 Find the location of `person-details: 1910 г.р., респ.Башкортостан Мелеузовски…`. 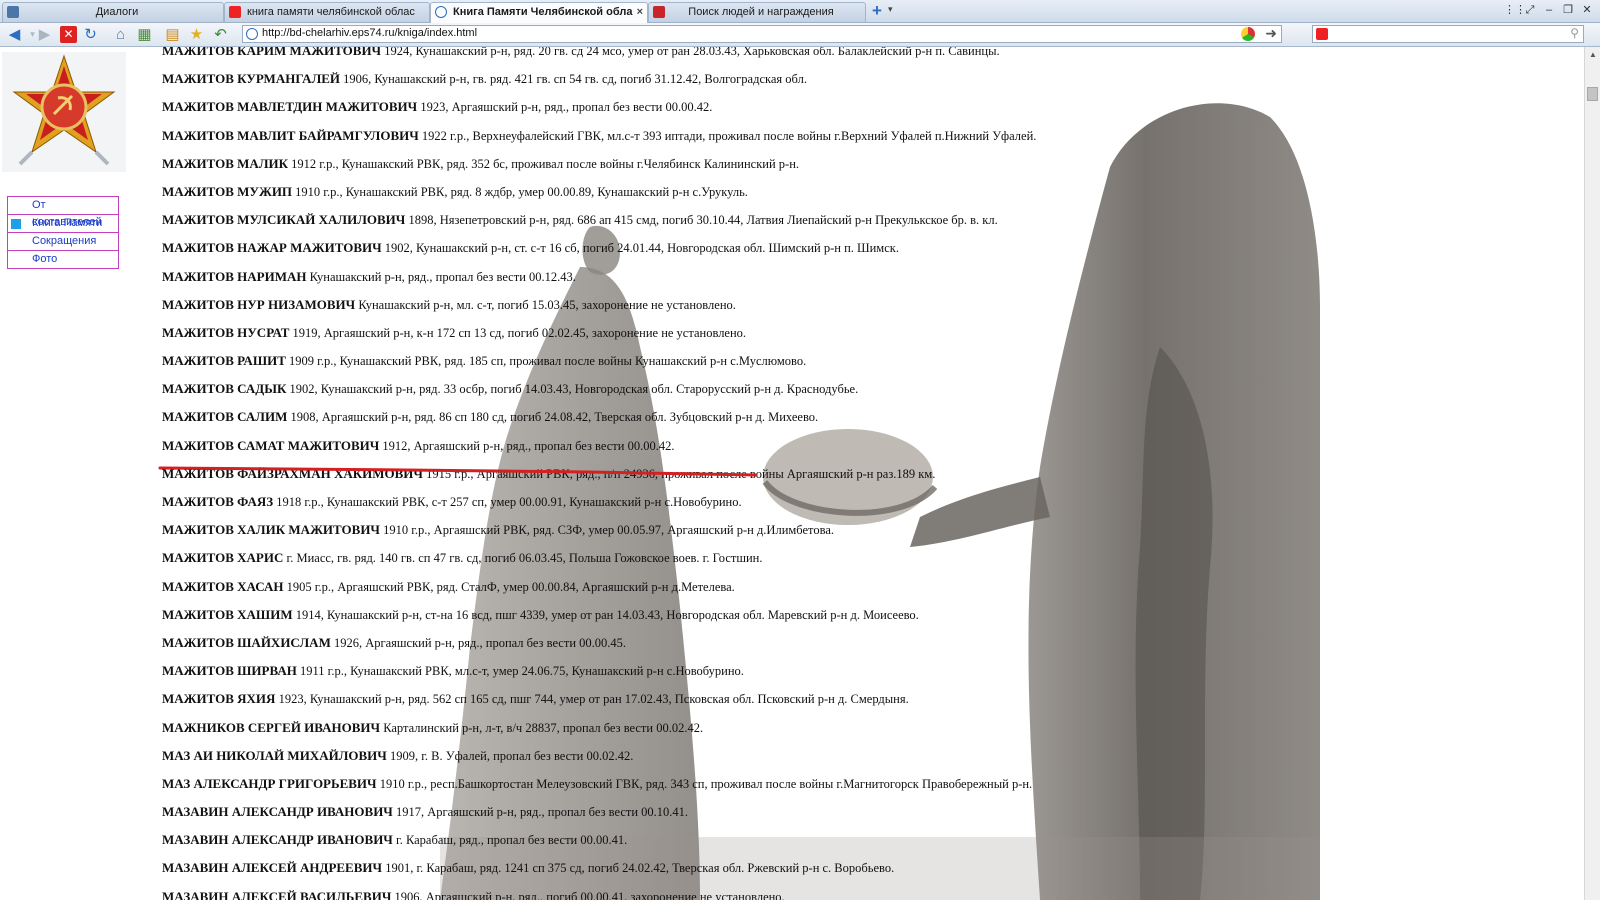

person-details: 1910 г.р., респ.Башкортостан Мелеузовски… is located at coordinates (706, 783).